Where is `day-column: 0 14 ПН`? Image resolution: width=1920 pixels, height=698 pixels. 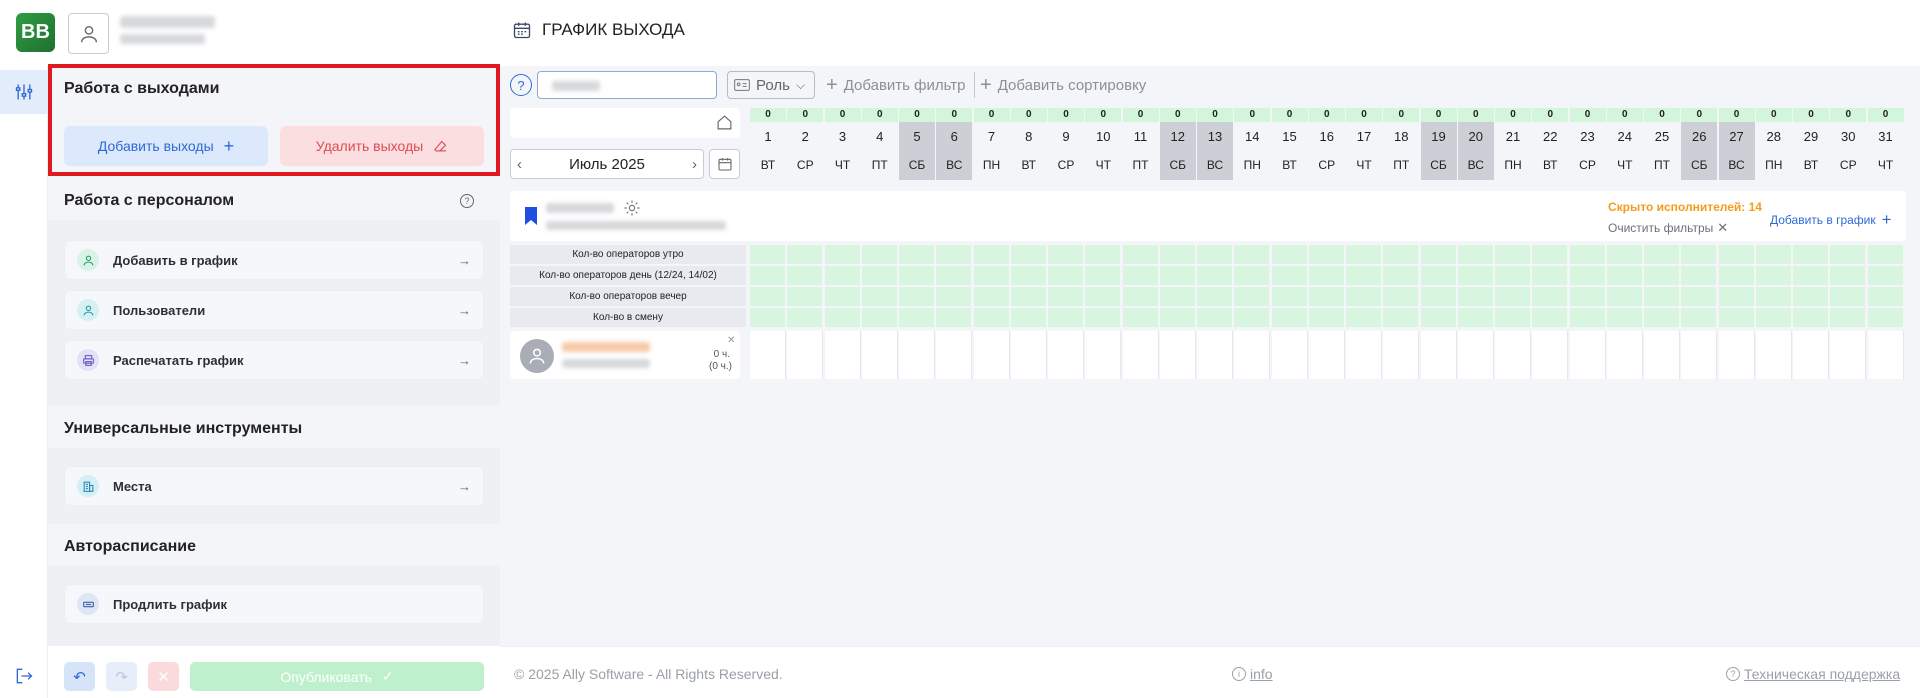
day-column: 0 14 ПН is located at coordinates (1252, 144).